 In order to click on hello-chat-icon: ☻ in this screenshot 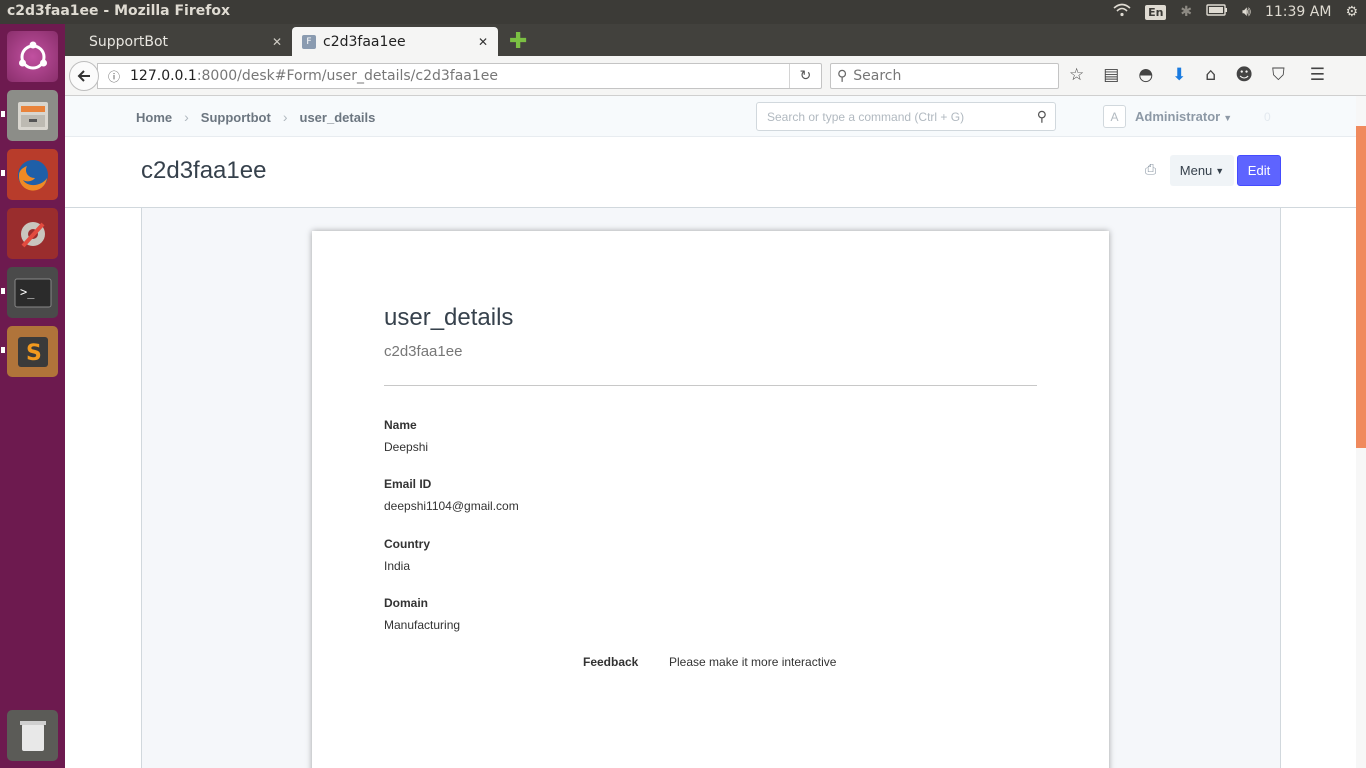, I will do `click(1244, 75)`.